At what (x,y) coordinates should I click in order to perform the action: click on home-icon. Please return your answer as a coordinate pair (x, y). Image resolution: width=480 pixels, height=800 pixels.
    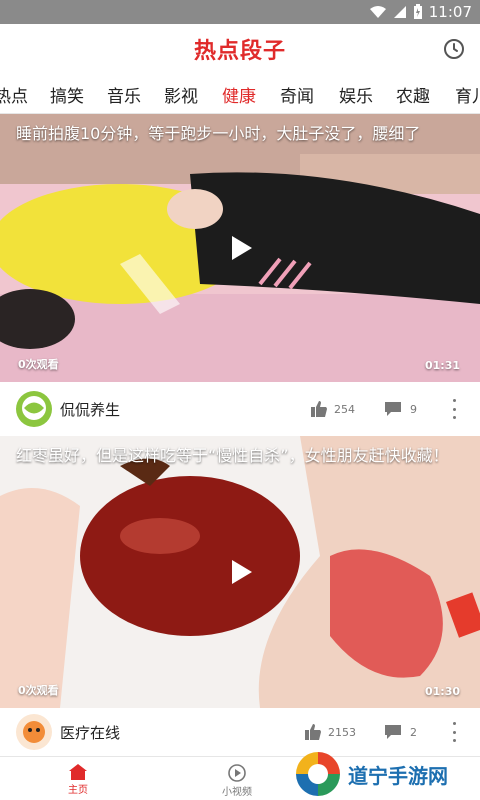
    Looking at the image, I should click on (78, 772).